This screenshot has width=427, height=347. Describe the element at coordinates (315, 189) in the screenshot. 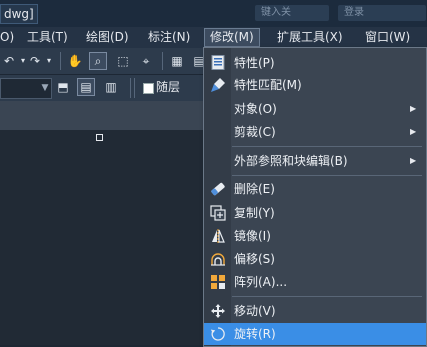

I see `menu-item-erase: 删除(E)` at that location.